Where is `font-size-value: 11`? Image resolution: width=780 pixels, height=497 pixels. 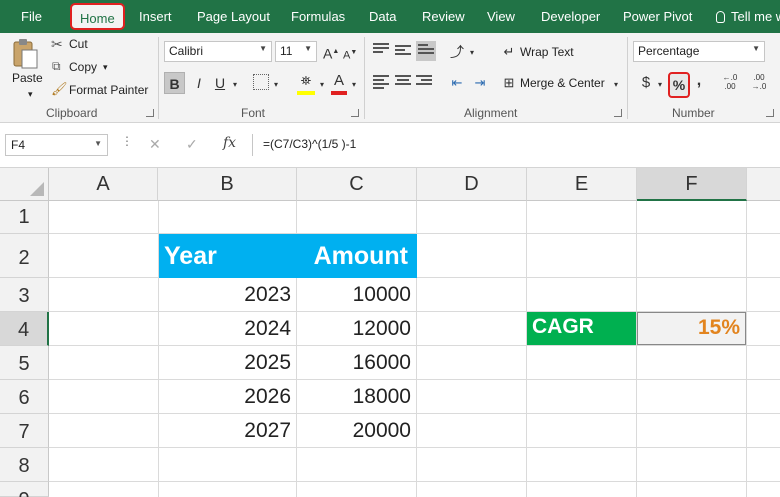 font-size-value: 11 is located at coordinates (286, 51).